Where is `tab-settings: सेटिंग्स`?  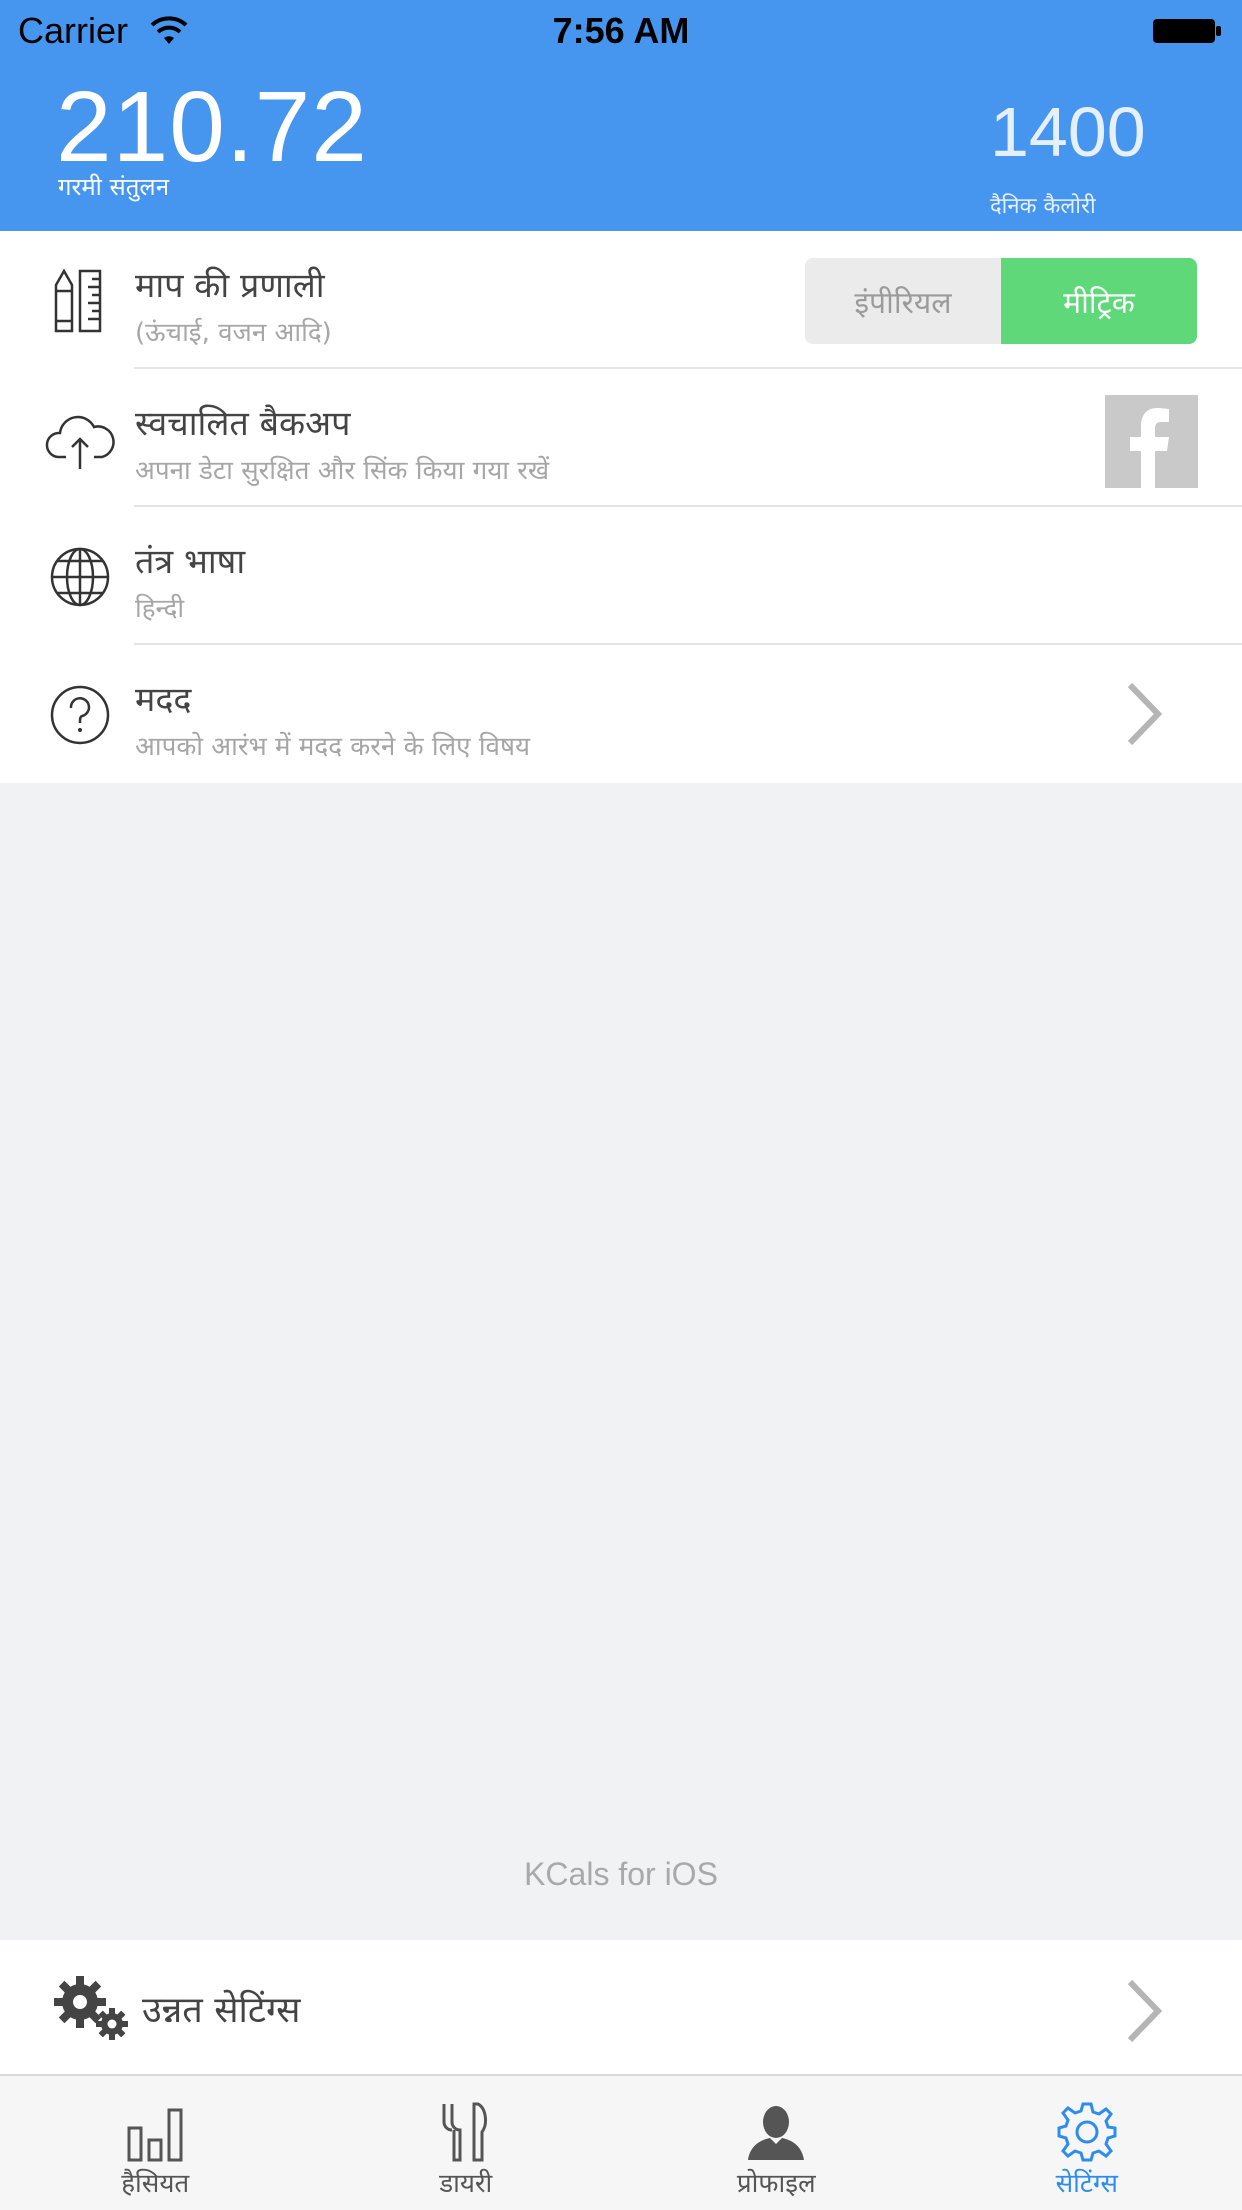
tab-settings: सेटिंग्स is located at coordinates (1087, 2143).